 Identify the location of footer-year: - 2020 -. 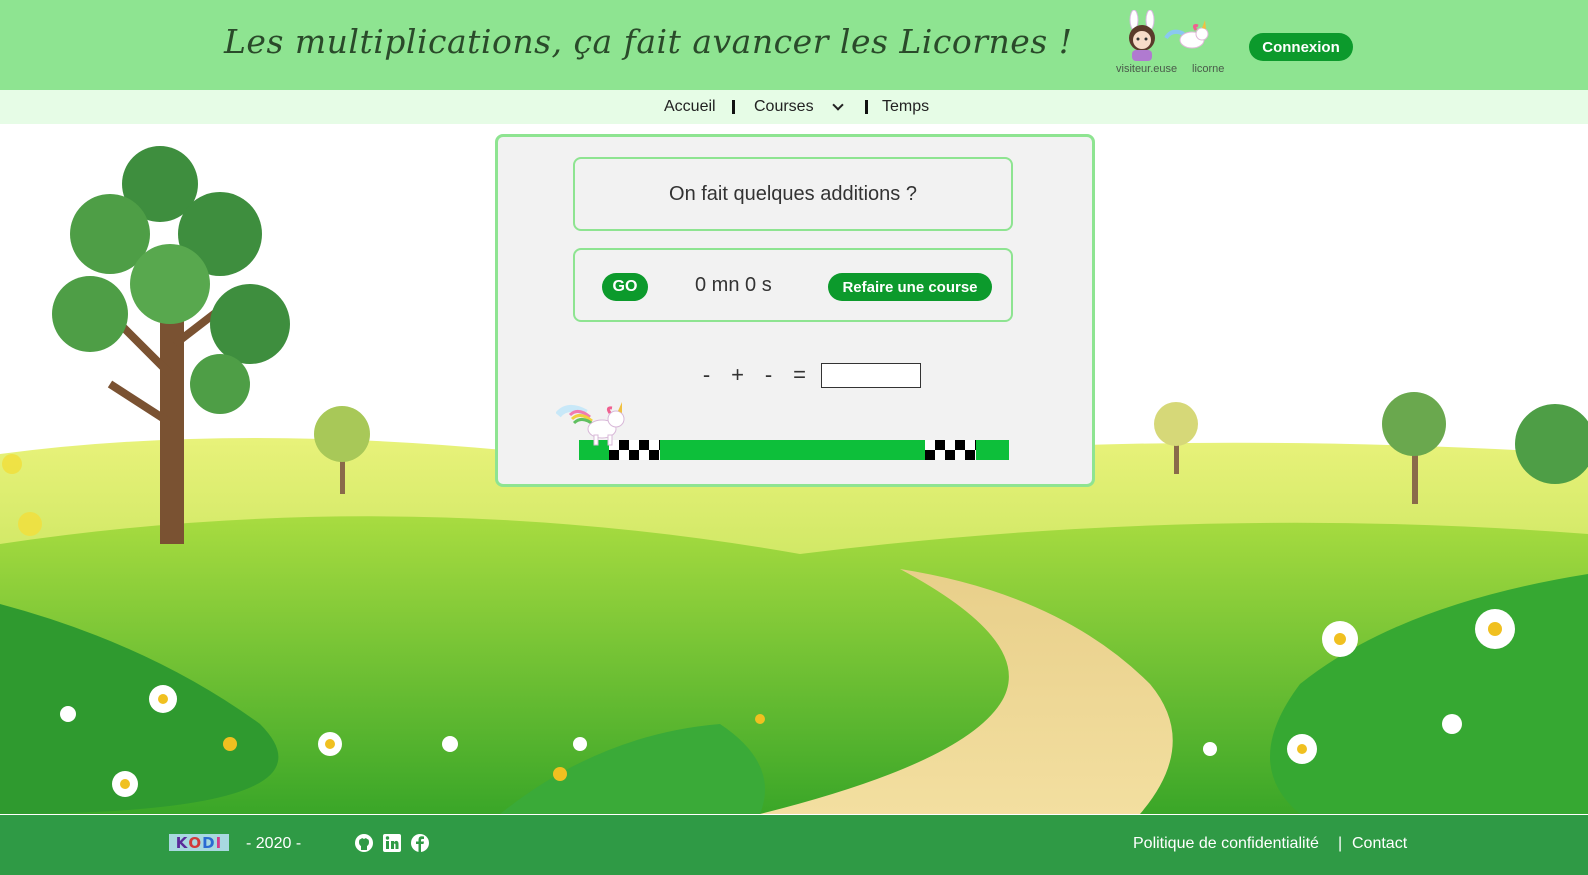
(274, 843).